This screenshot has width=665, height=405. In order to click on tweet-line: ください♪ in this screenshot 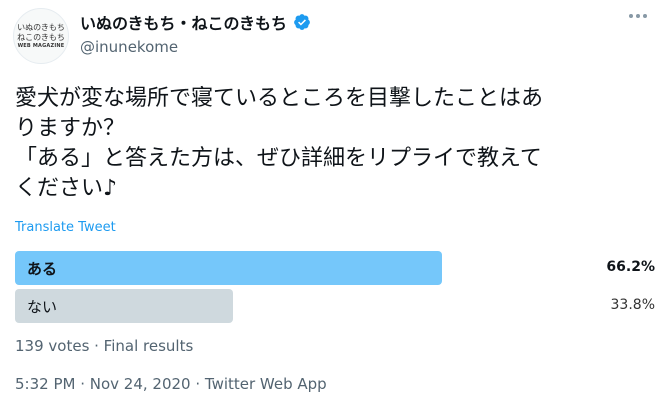, I will do `click(66, 188)`.